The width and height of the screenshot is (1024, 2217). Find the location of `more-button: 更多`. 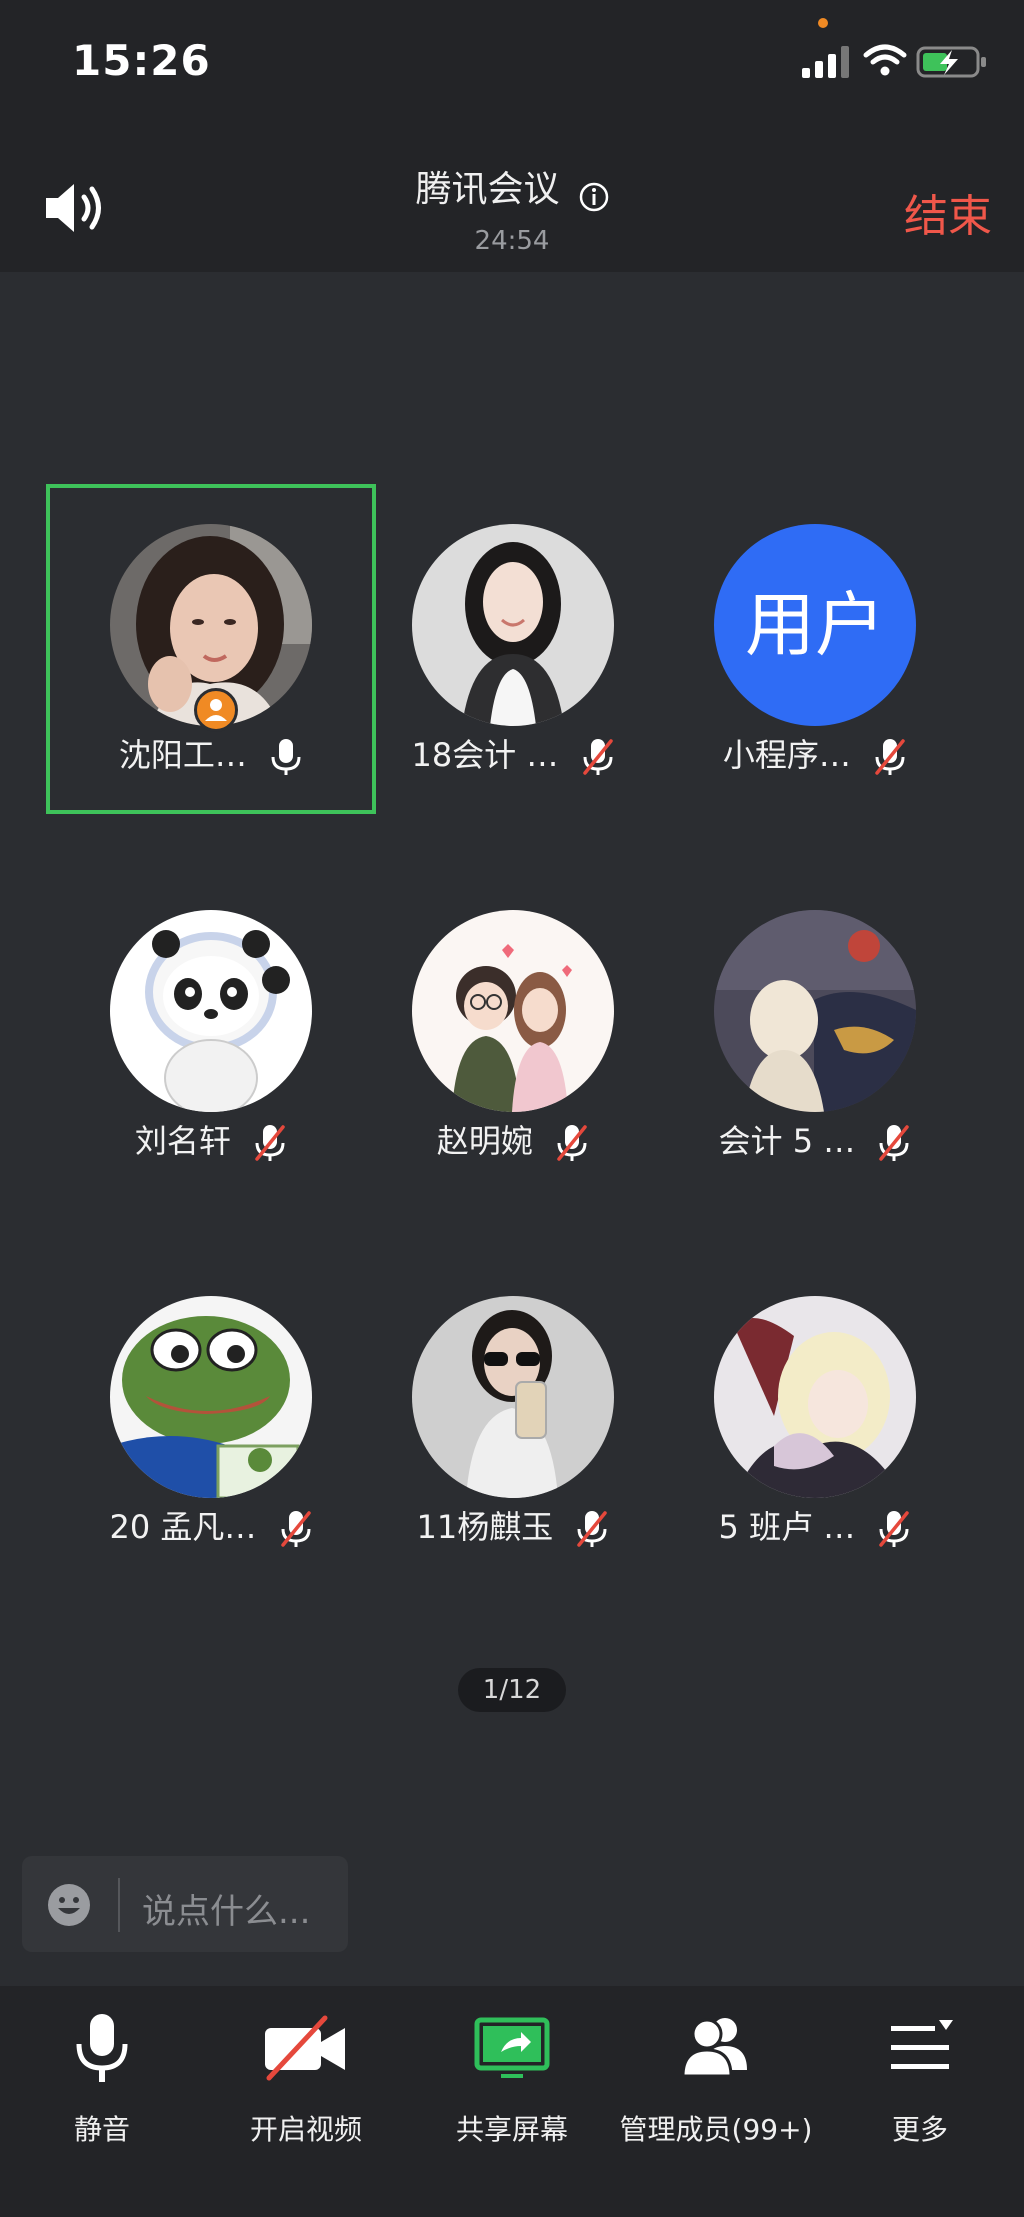

more-button: 更多 is located at coordinates (920, 2066).